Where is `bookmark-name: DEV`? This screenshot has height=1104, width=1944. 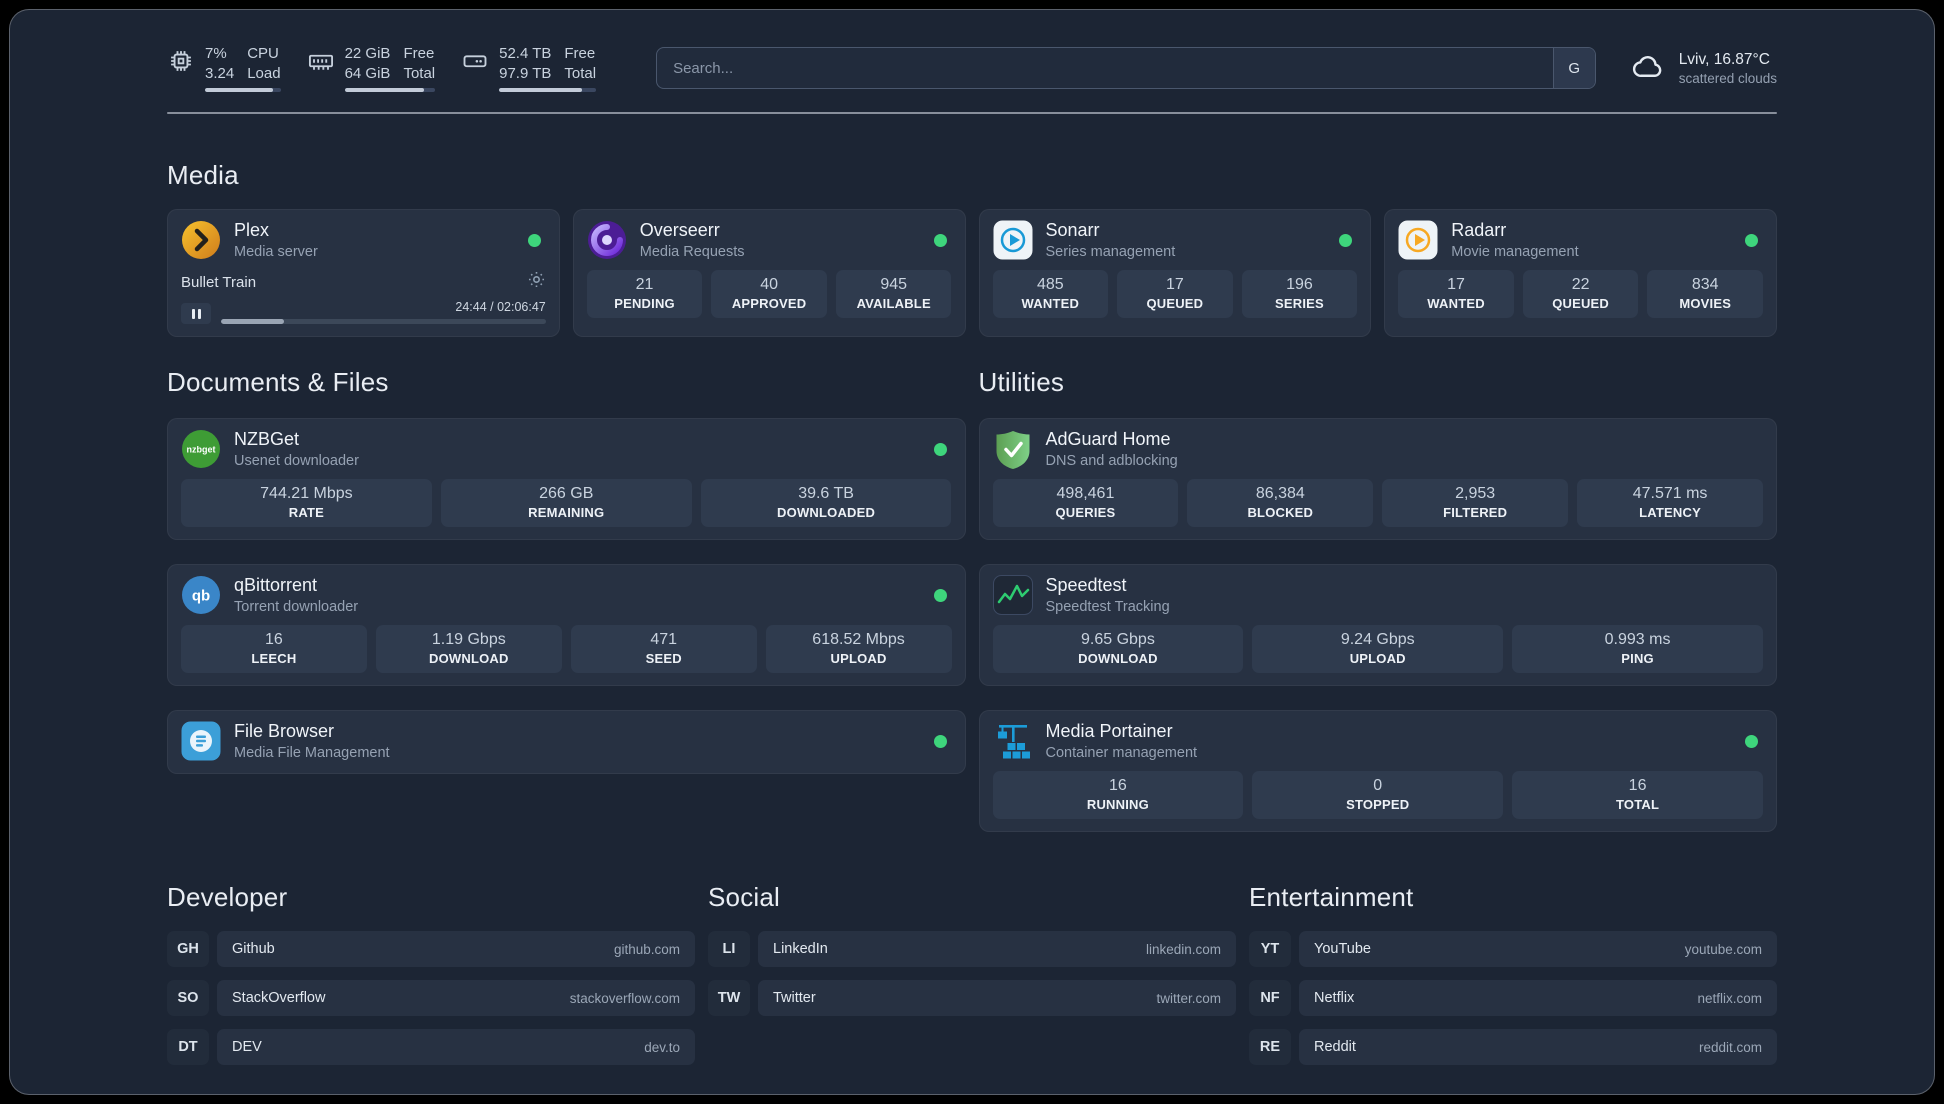
bookmark-name: DEV is located at coordinates (247, 1047).